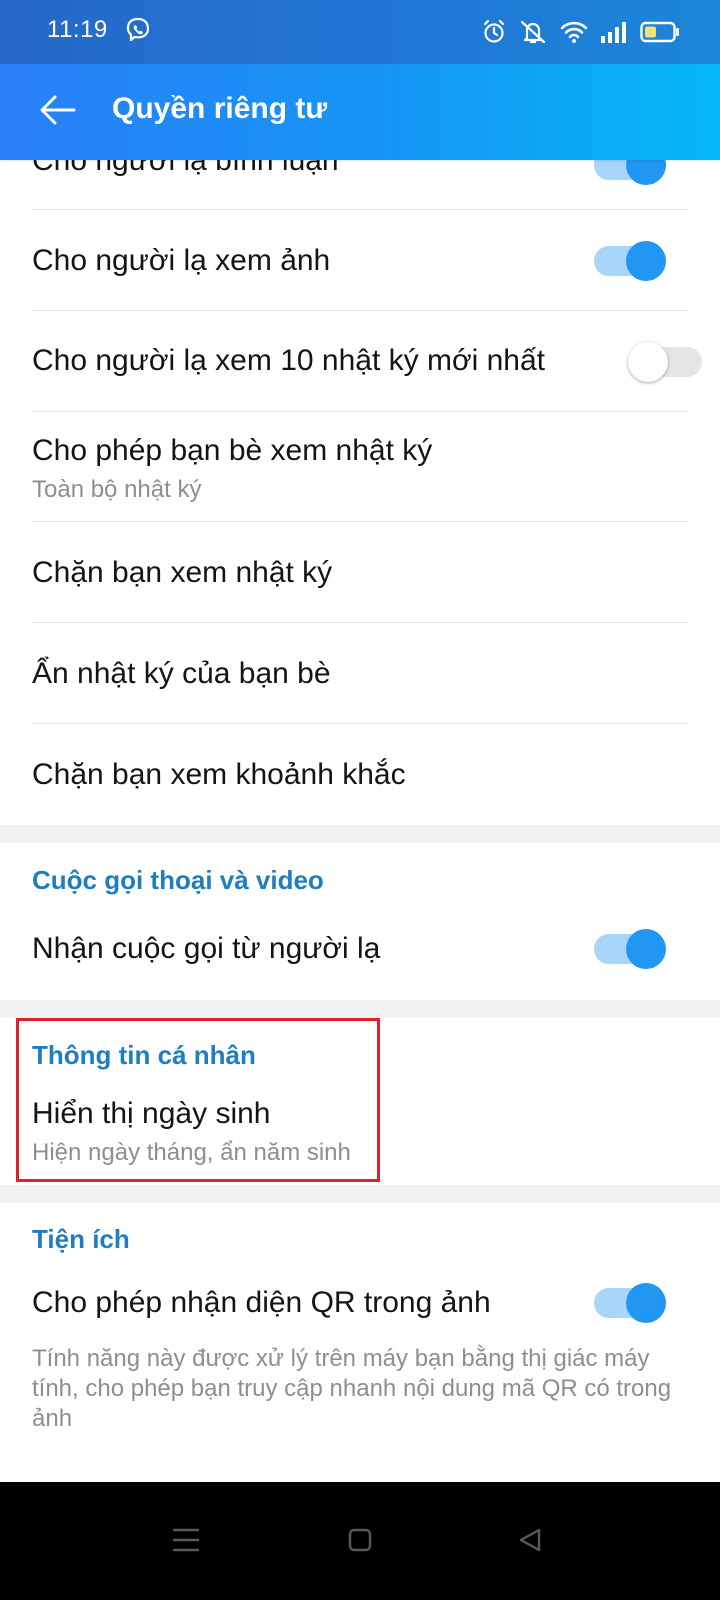  I want to click on menu-icon, so click(186, 1542).